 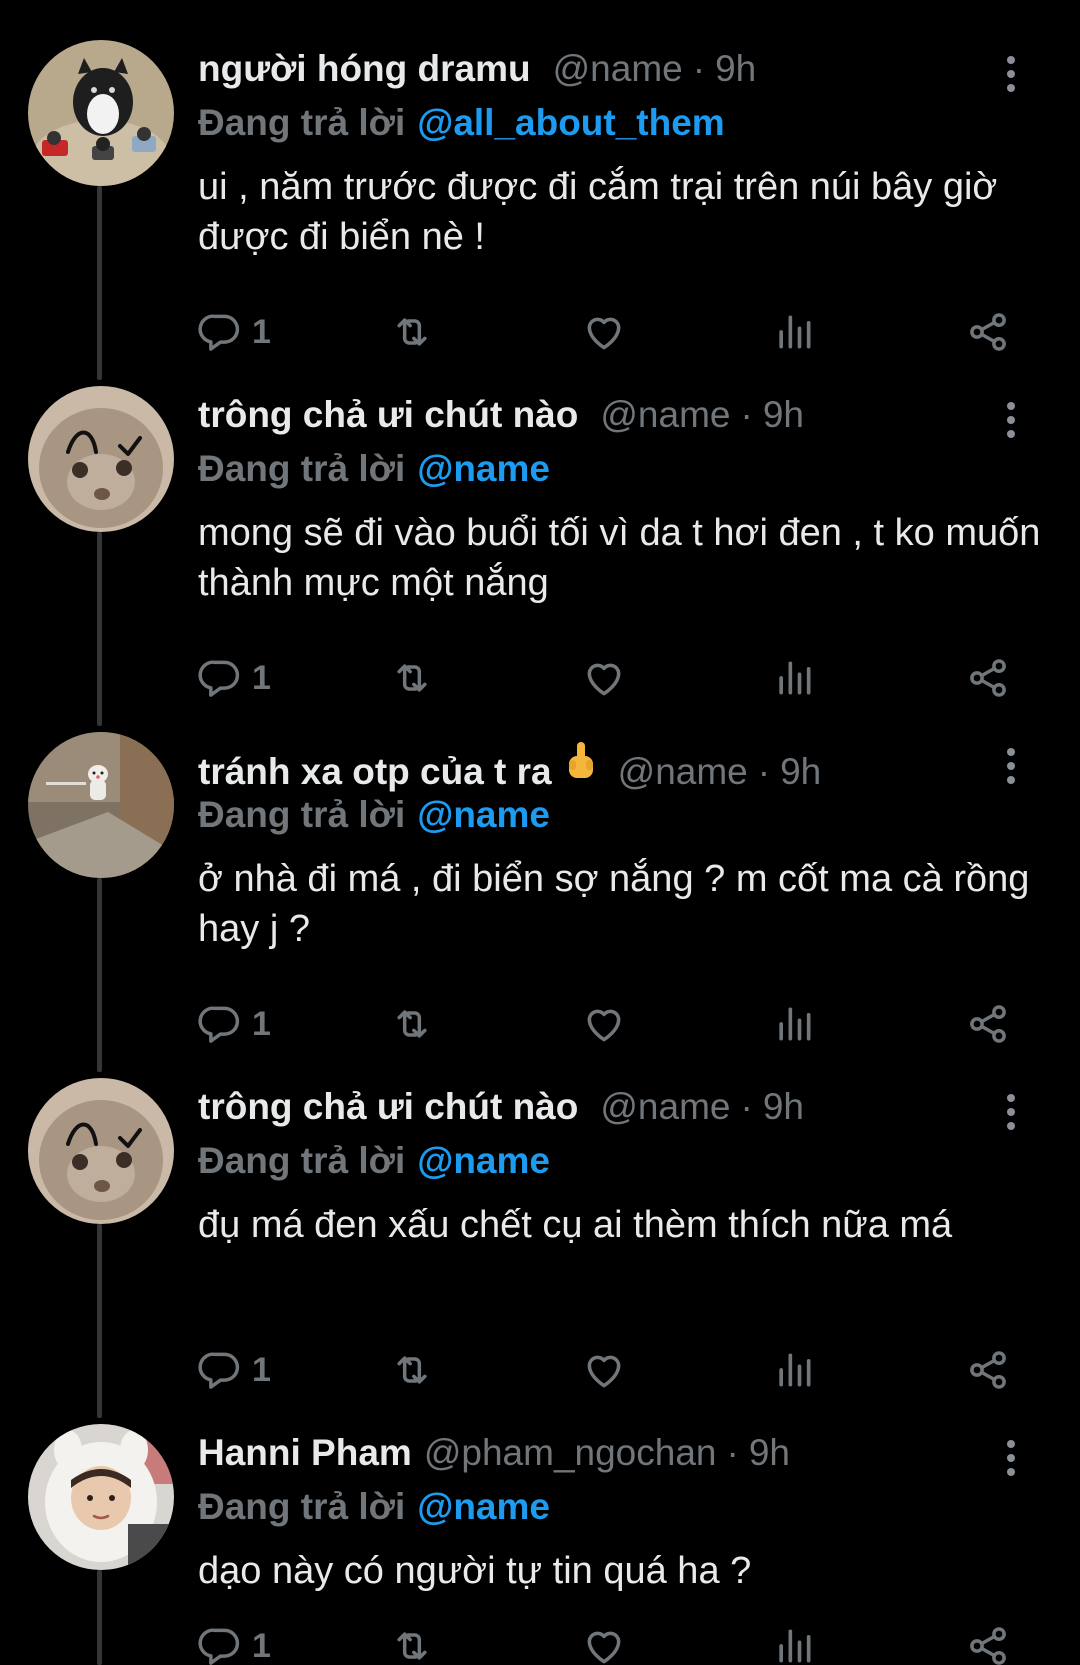 I want to click on replying-to-line: Đang trả lời @all_about_them, so click(x=461, y=123).